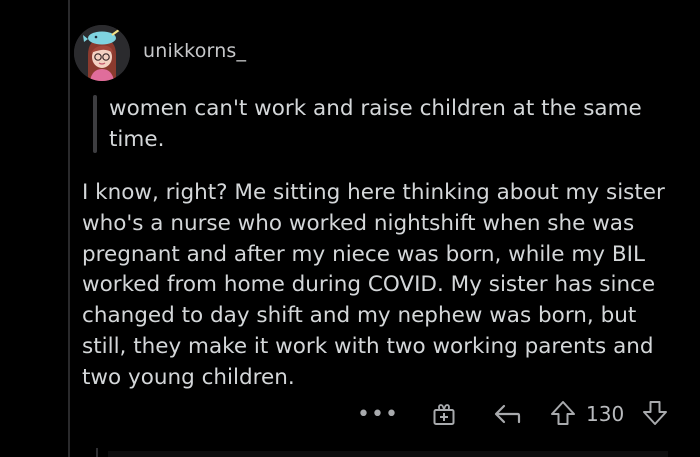  Describe the element at coordinates (388, 454) in the screenshot. I see `next-reply-preview` at that location.